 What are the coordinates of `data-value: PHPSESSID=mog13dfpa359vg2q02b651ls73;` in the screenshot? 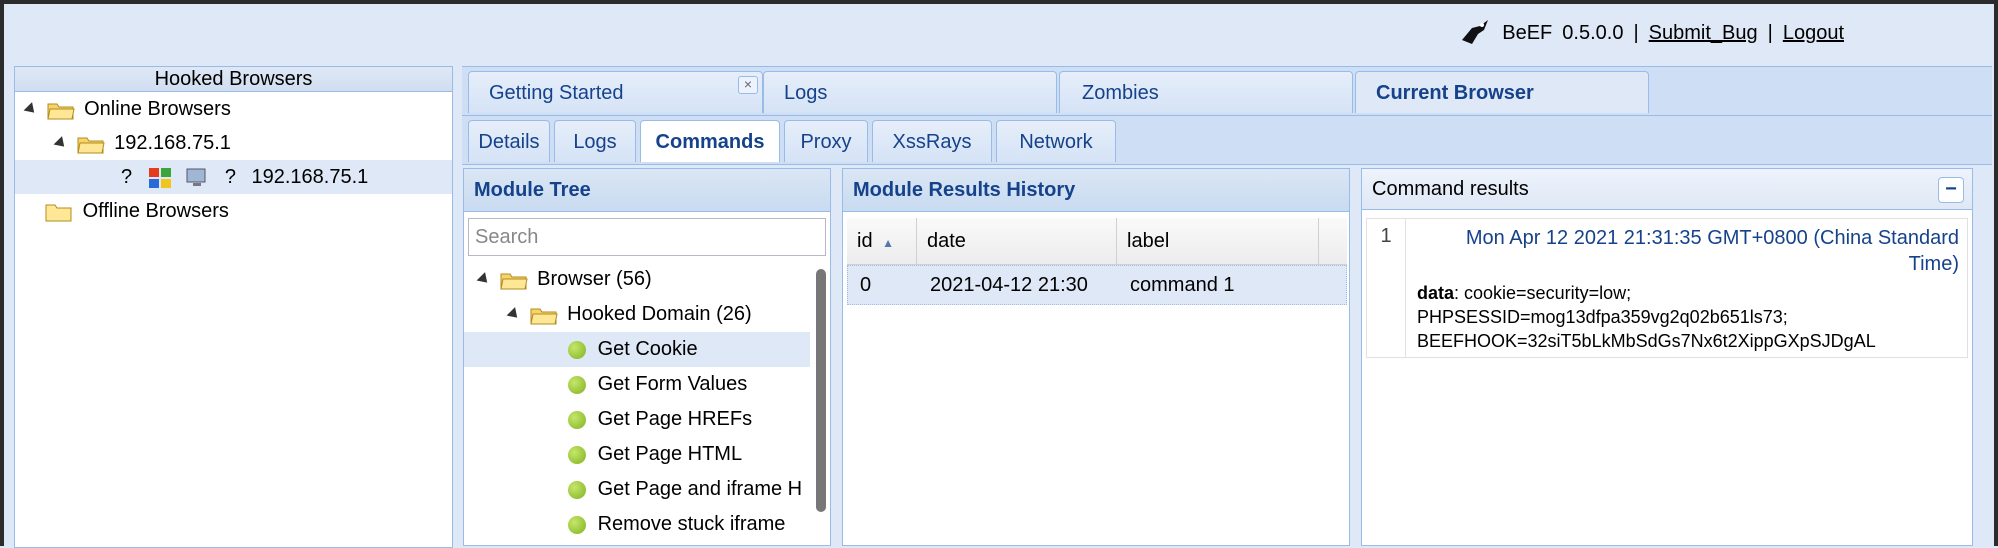 It's located at (1602, 317).